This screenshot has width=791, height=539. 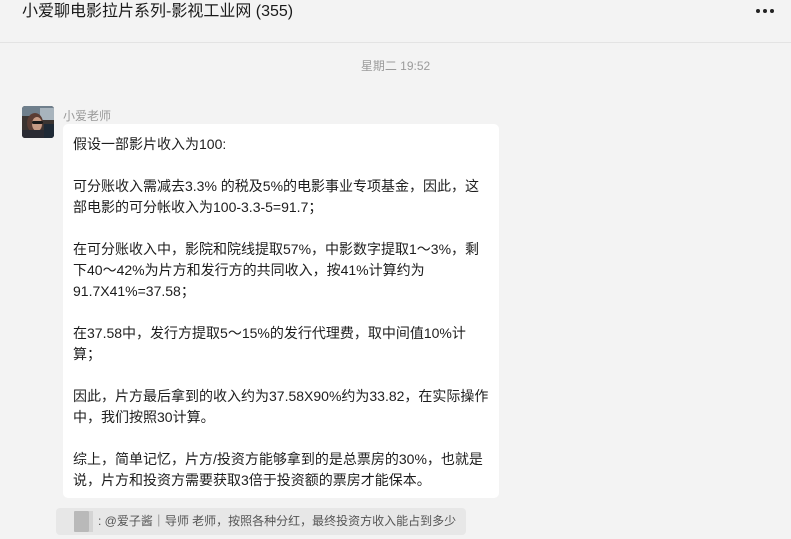 I want to click on more-options-button, so click(x=765, y=11).